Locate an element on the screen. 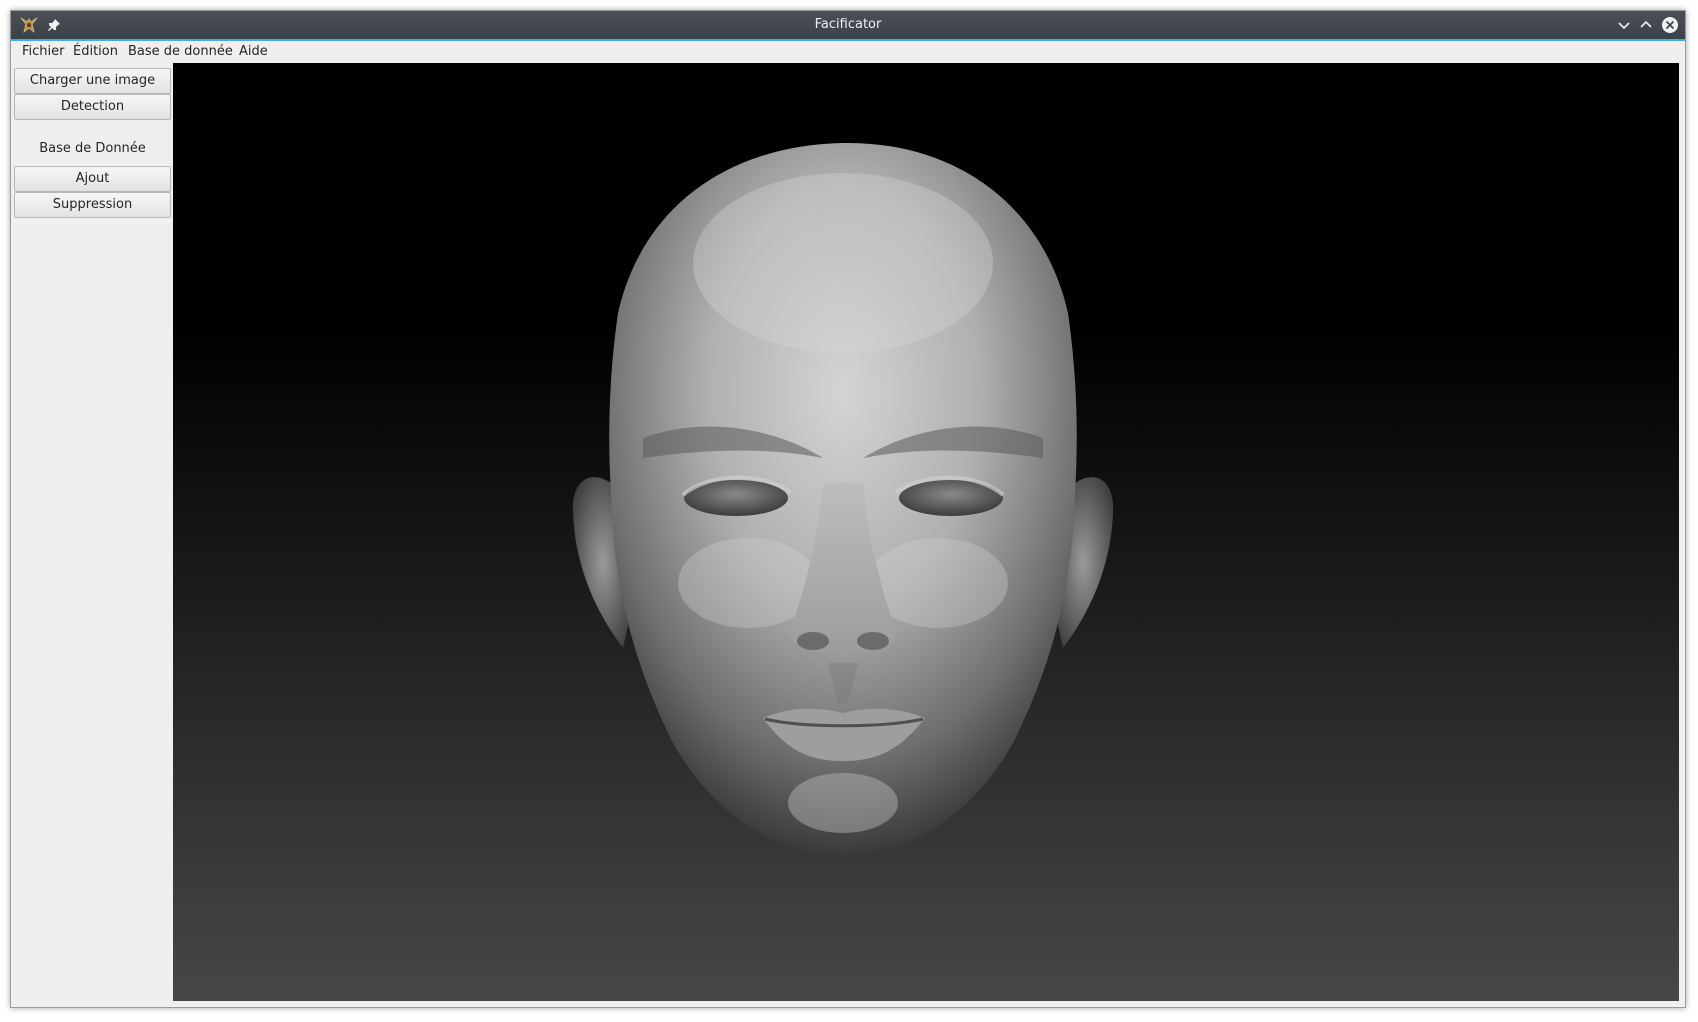 The width and height of the screenshot is (1698, 1022). minimize-button is located at coordinates (1624, 25).